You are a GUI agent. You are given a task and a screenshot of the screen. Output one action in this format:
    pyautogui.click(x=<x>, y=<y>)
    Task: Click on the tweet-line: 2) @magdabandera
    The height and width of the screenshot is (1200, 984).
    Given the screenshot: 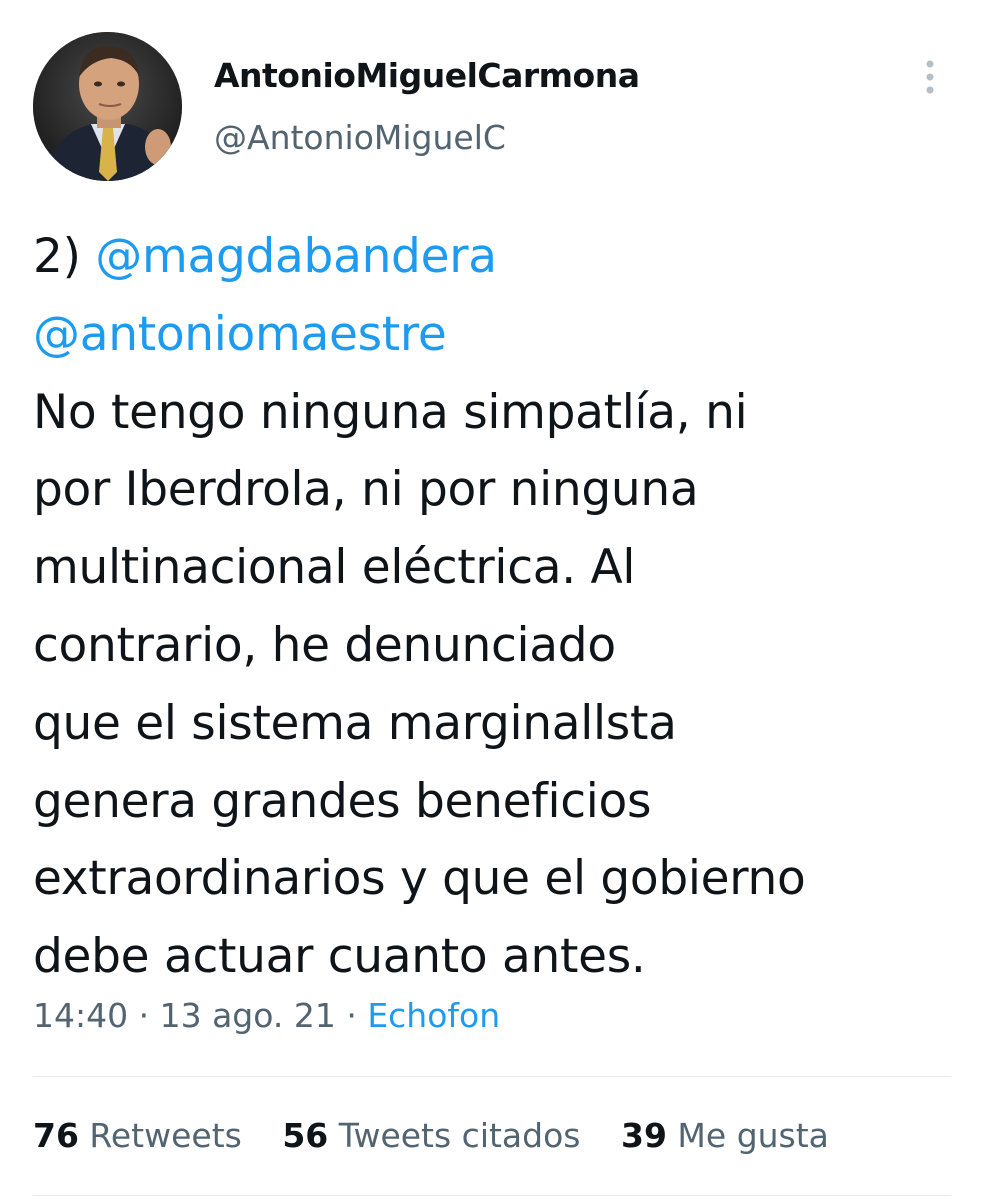 What is the action you would take?
    pyautogui.click(x=498, y=257)
    